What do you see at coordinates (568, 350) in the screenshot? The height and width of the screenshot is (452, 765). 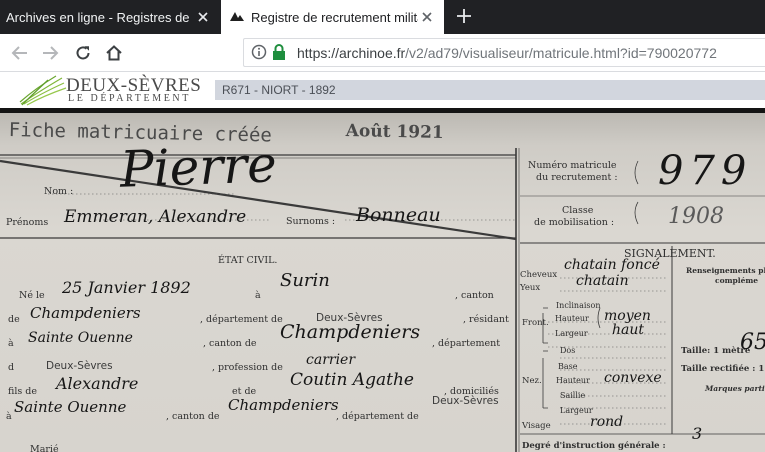 I see `label-dos: Dos` at bounding box center [568, 350].